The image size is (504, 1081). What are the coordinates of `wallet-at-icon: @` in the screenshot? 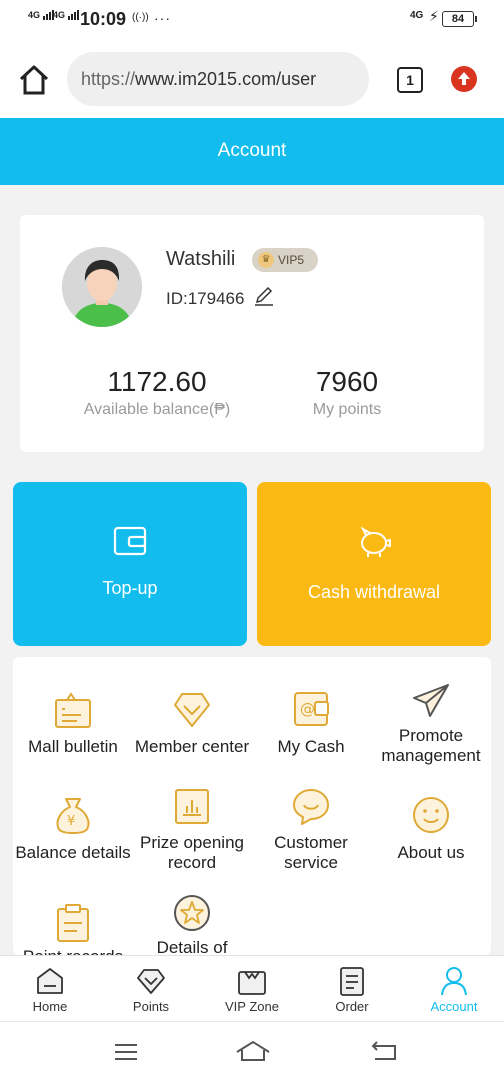 It's located at (311, 709).